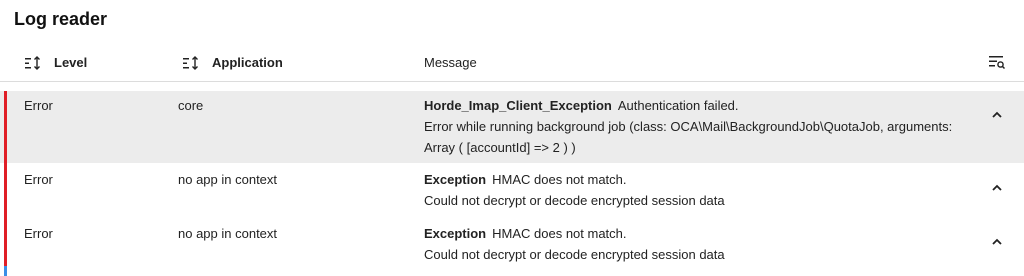 The image size is (1024, 276). I want to click on column-header-level-label: Level, so click(71, 62).